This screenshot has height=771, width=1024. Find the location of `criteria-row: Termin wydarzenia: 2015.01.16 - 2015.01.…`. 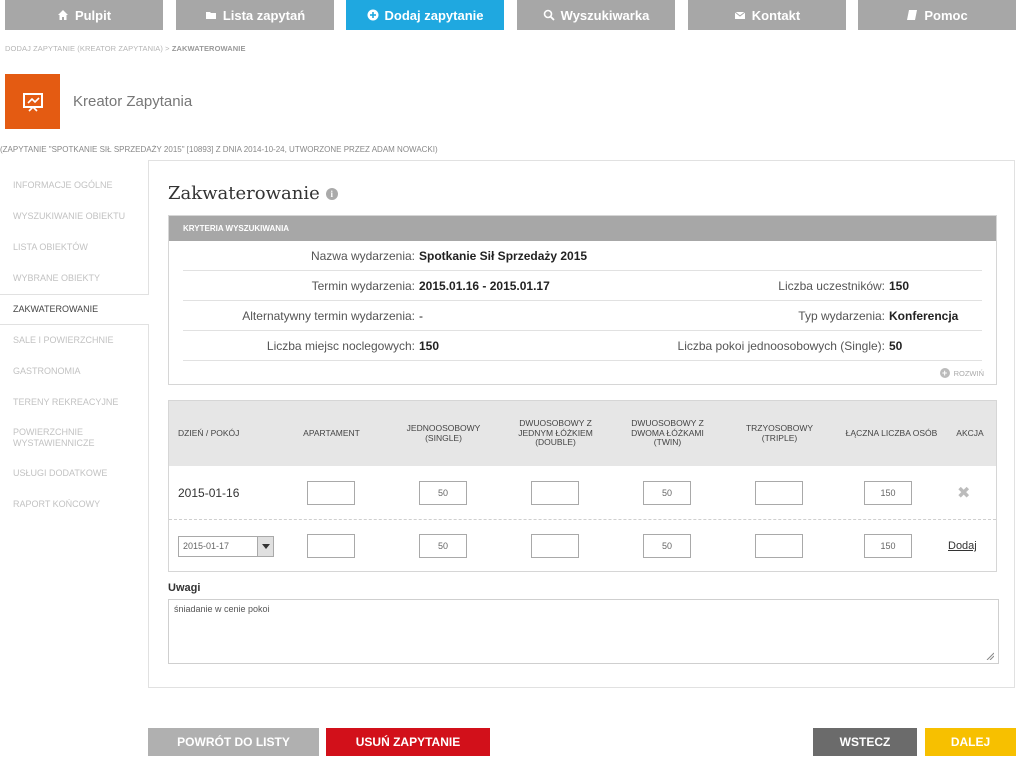

criteria-row: Termin wydarzenia: 2015.01.16 - 2015.01.… is located at coordinates (582, 286).